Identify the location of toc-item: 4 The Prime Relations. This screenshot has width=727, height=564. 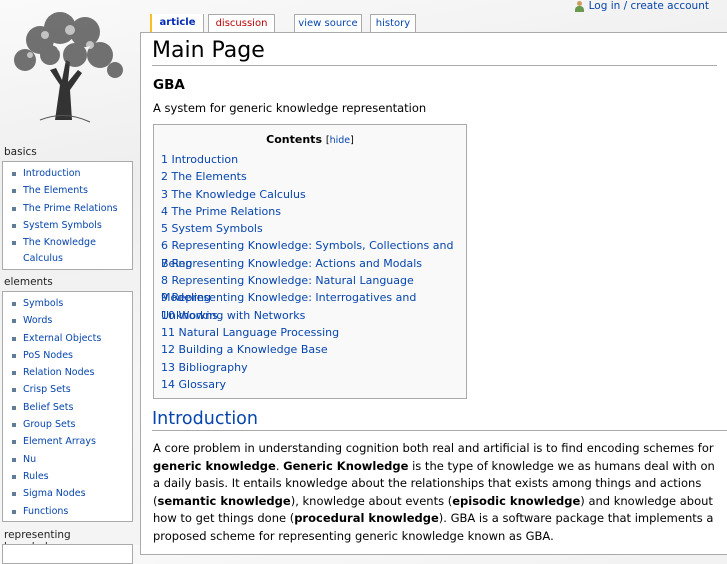
(313, 211).